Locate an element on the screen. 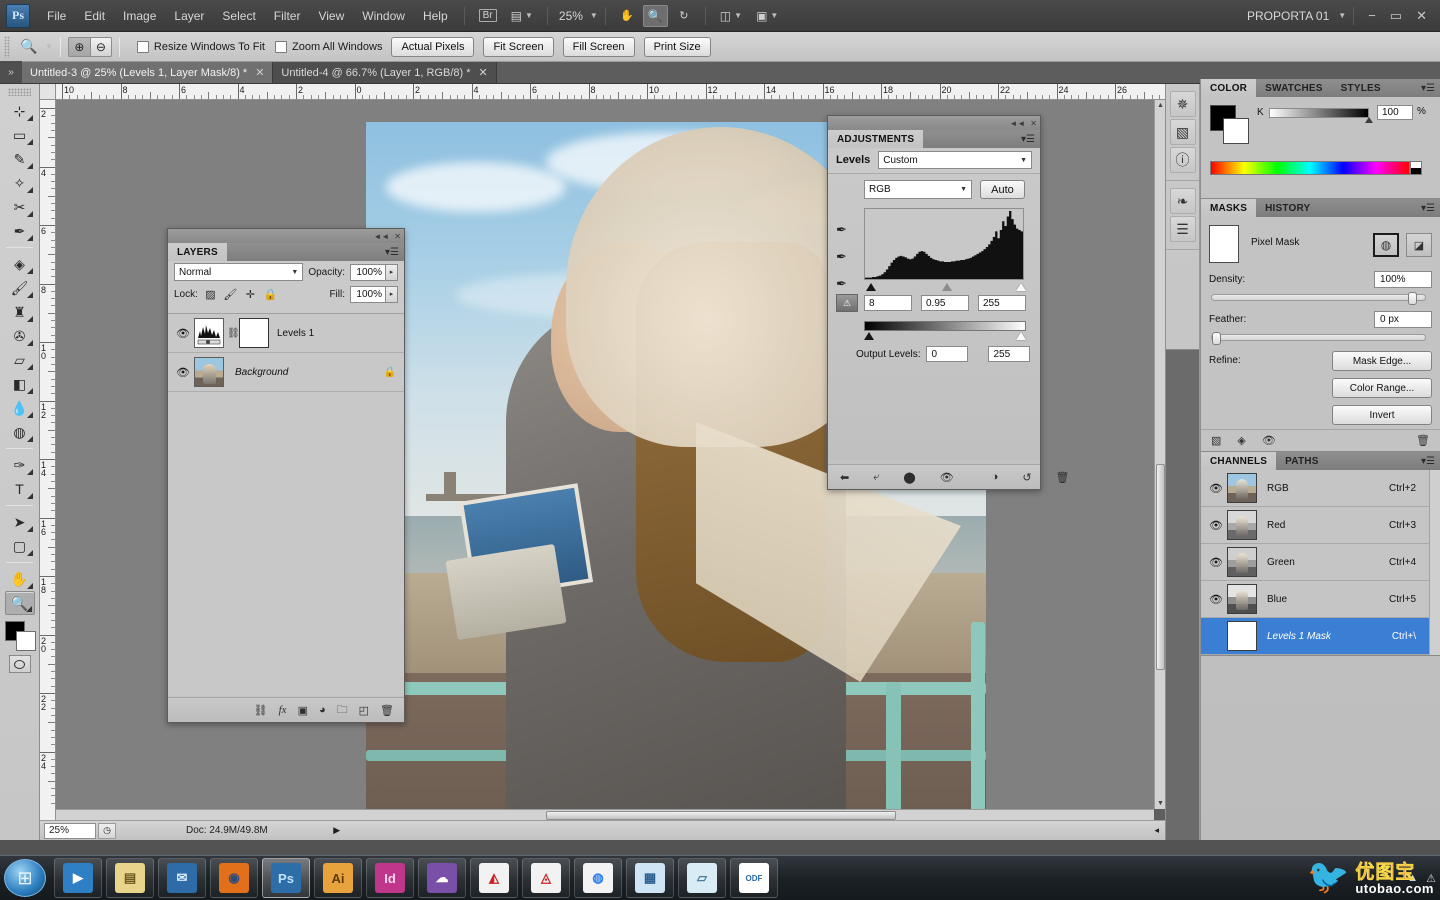  k-channel-slider-handle is located at coordinates (1369, 120).